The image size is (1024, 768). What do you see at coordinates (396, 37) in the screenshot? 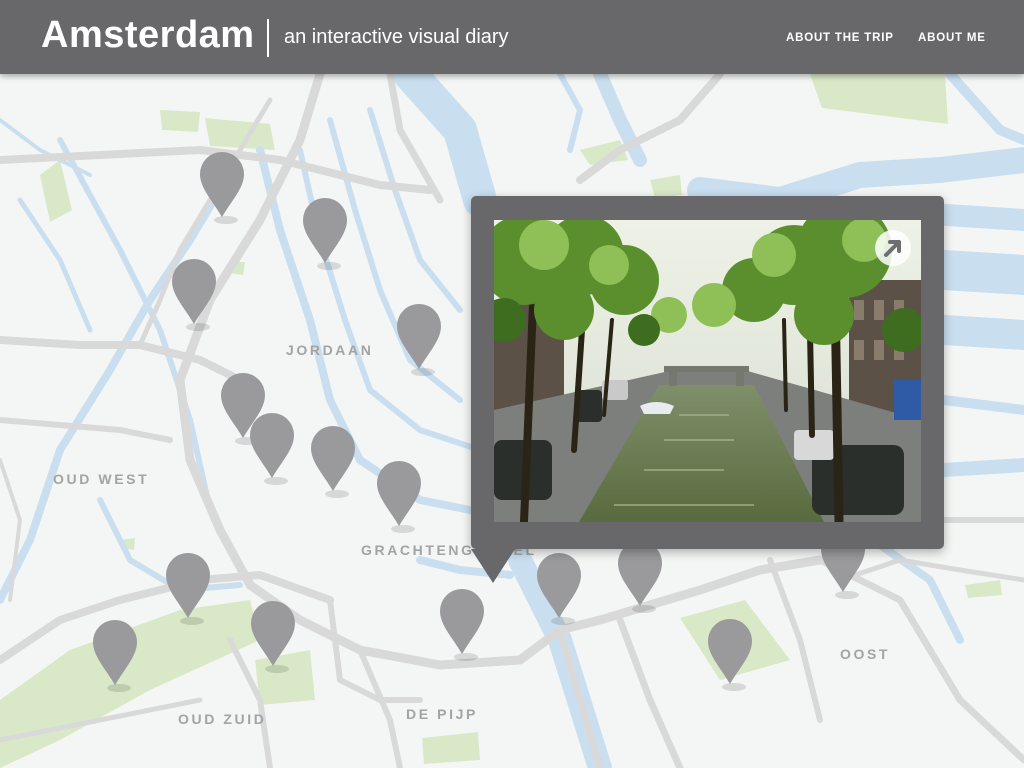
I see `site-tagline: an interactive visual diary` at bounding box center [396, 37].